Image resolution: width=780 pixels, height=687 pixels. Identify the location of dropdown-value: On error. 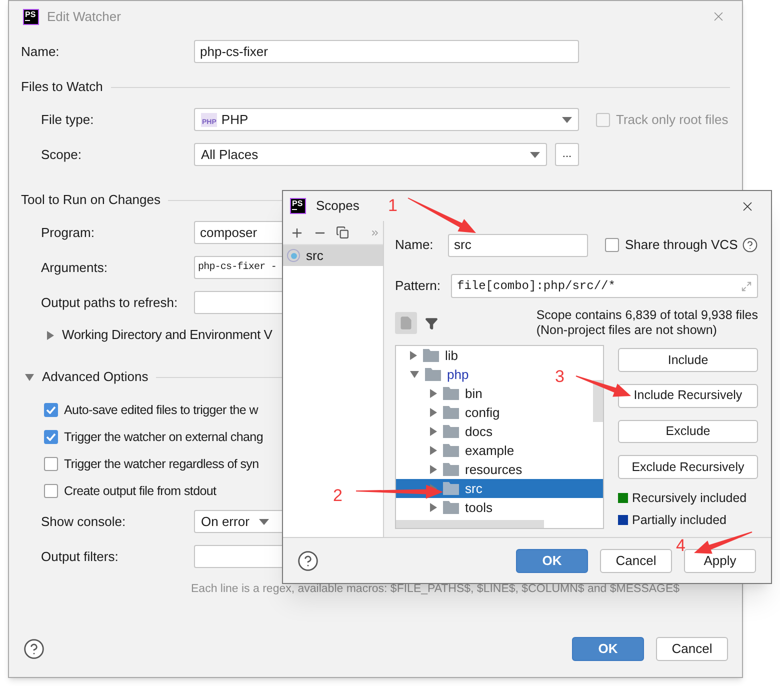
(225, 521).